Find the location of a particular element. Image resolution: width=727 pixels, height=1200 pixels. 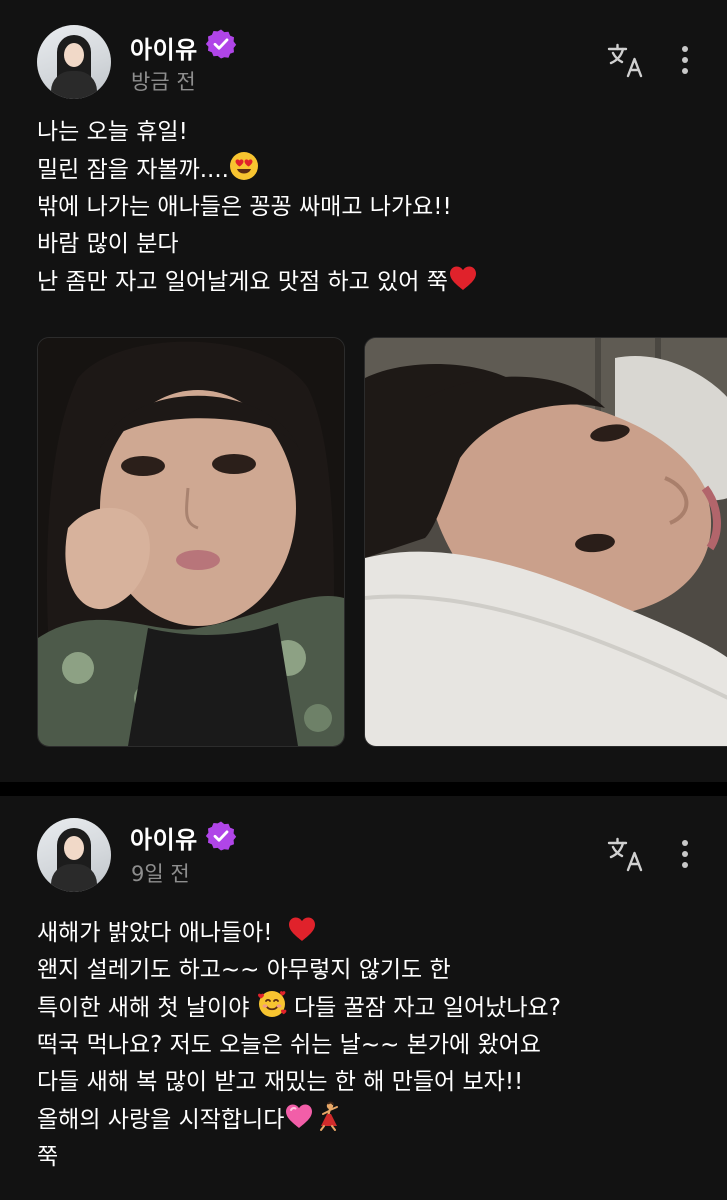

post-line: 떡국 먹나요? 저도 오늘은 쉬는 날~~ 본가에 왔어요 is located at coordinates (289, 1045).